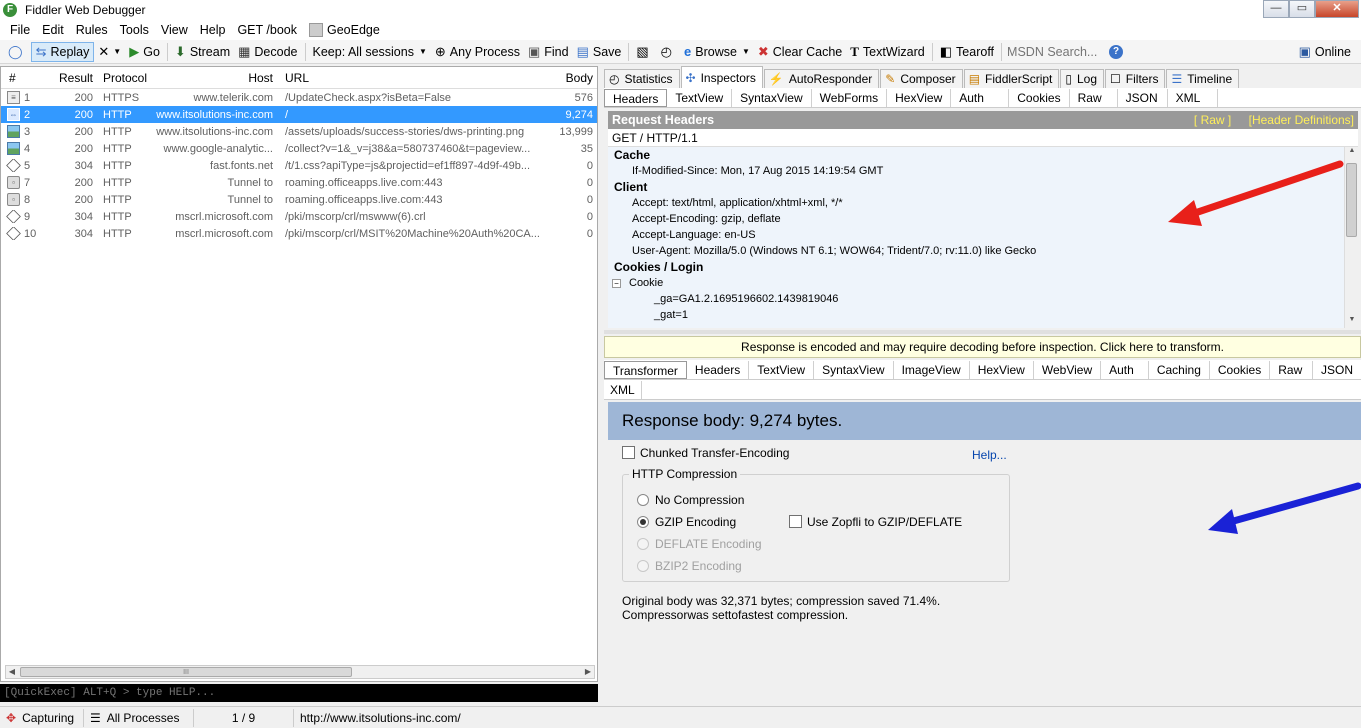 Image resolution: width=1361 pixels, height=728 pixels. Describe the element at coordinates (717, 52) in the screenshot. I see `browse-button: e Browse ▼` at that location.